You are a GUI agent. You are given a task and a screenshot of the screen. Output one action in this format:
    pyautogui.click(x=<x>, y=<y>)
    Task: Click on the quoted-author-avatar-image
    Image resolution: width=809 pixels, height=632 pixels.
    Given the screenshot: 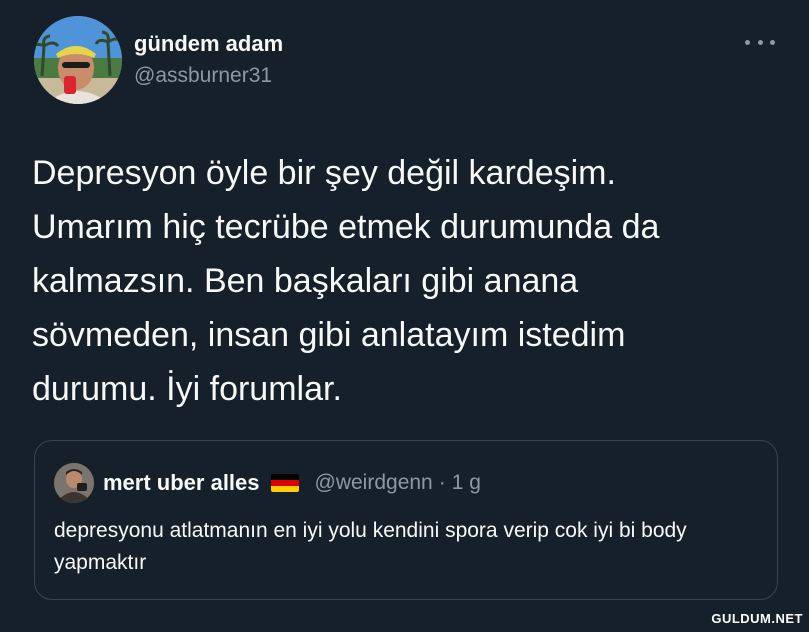 What is the action you would take?
    pyautogui.click(x=74, y=483)
    